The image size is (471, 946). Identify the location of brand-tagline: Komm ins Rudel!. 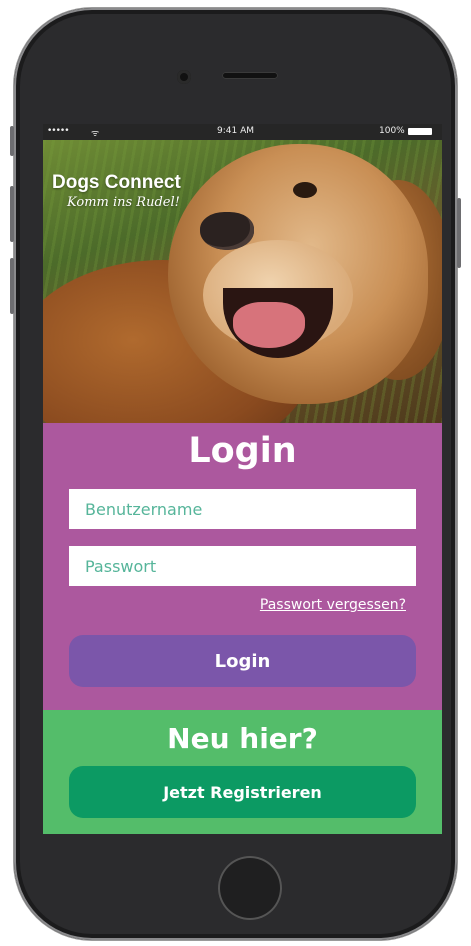
(123, 202).